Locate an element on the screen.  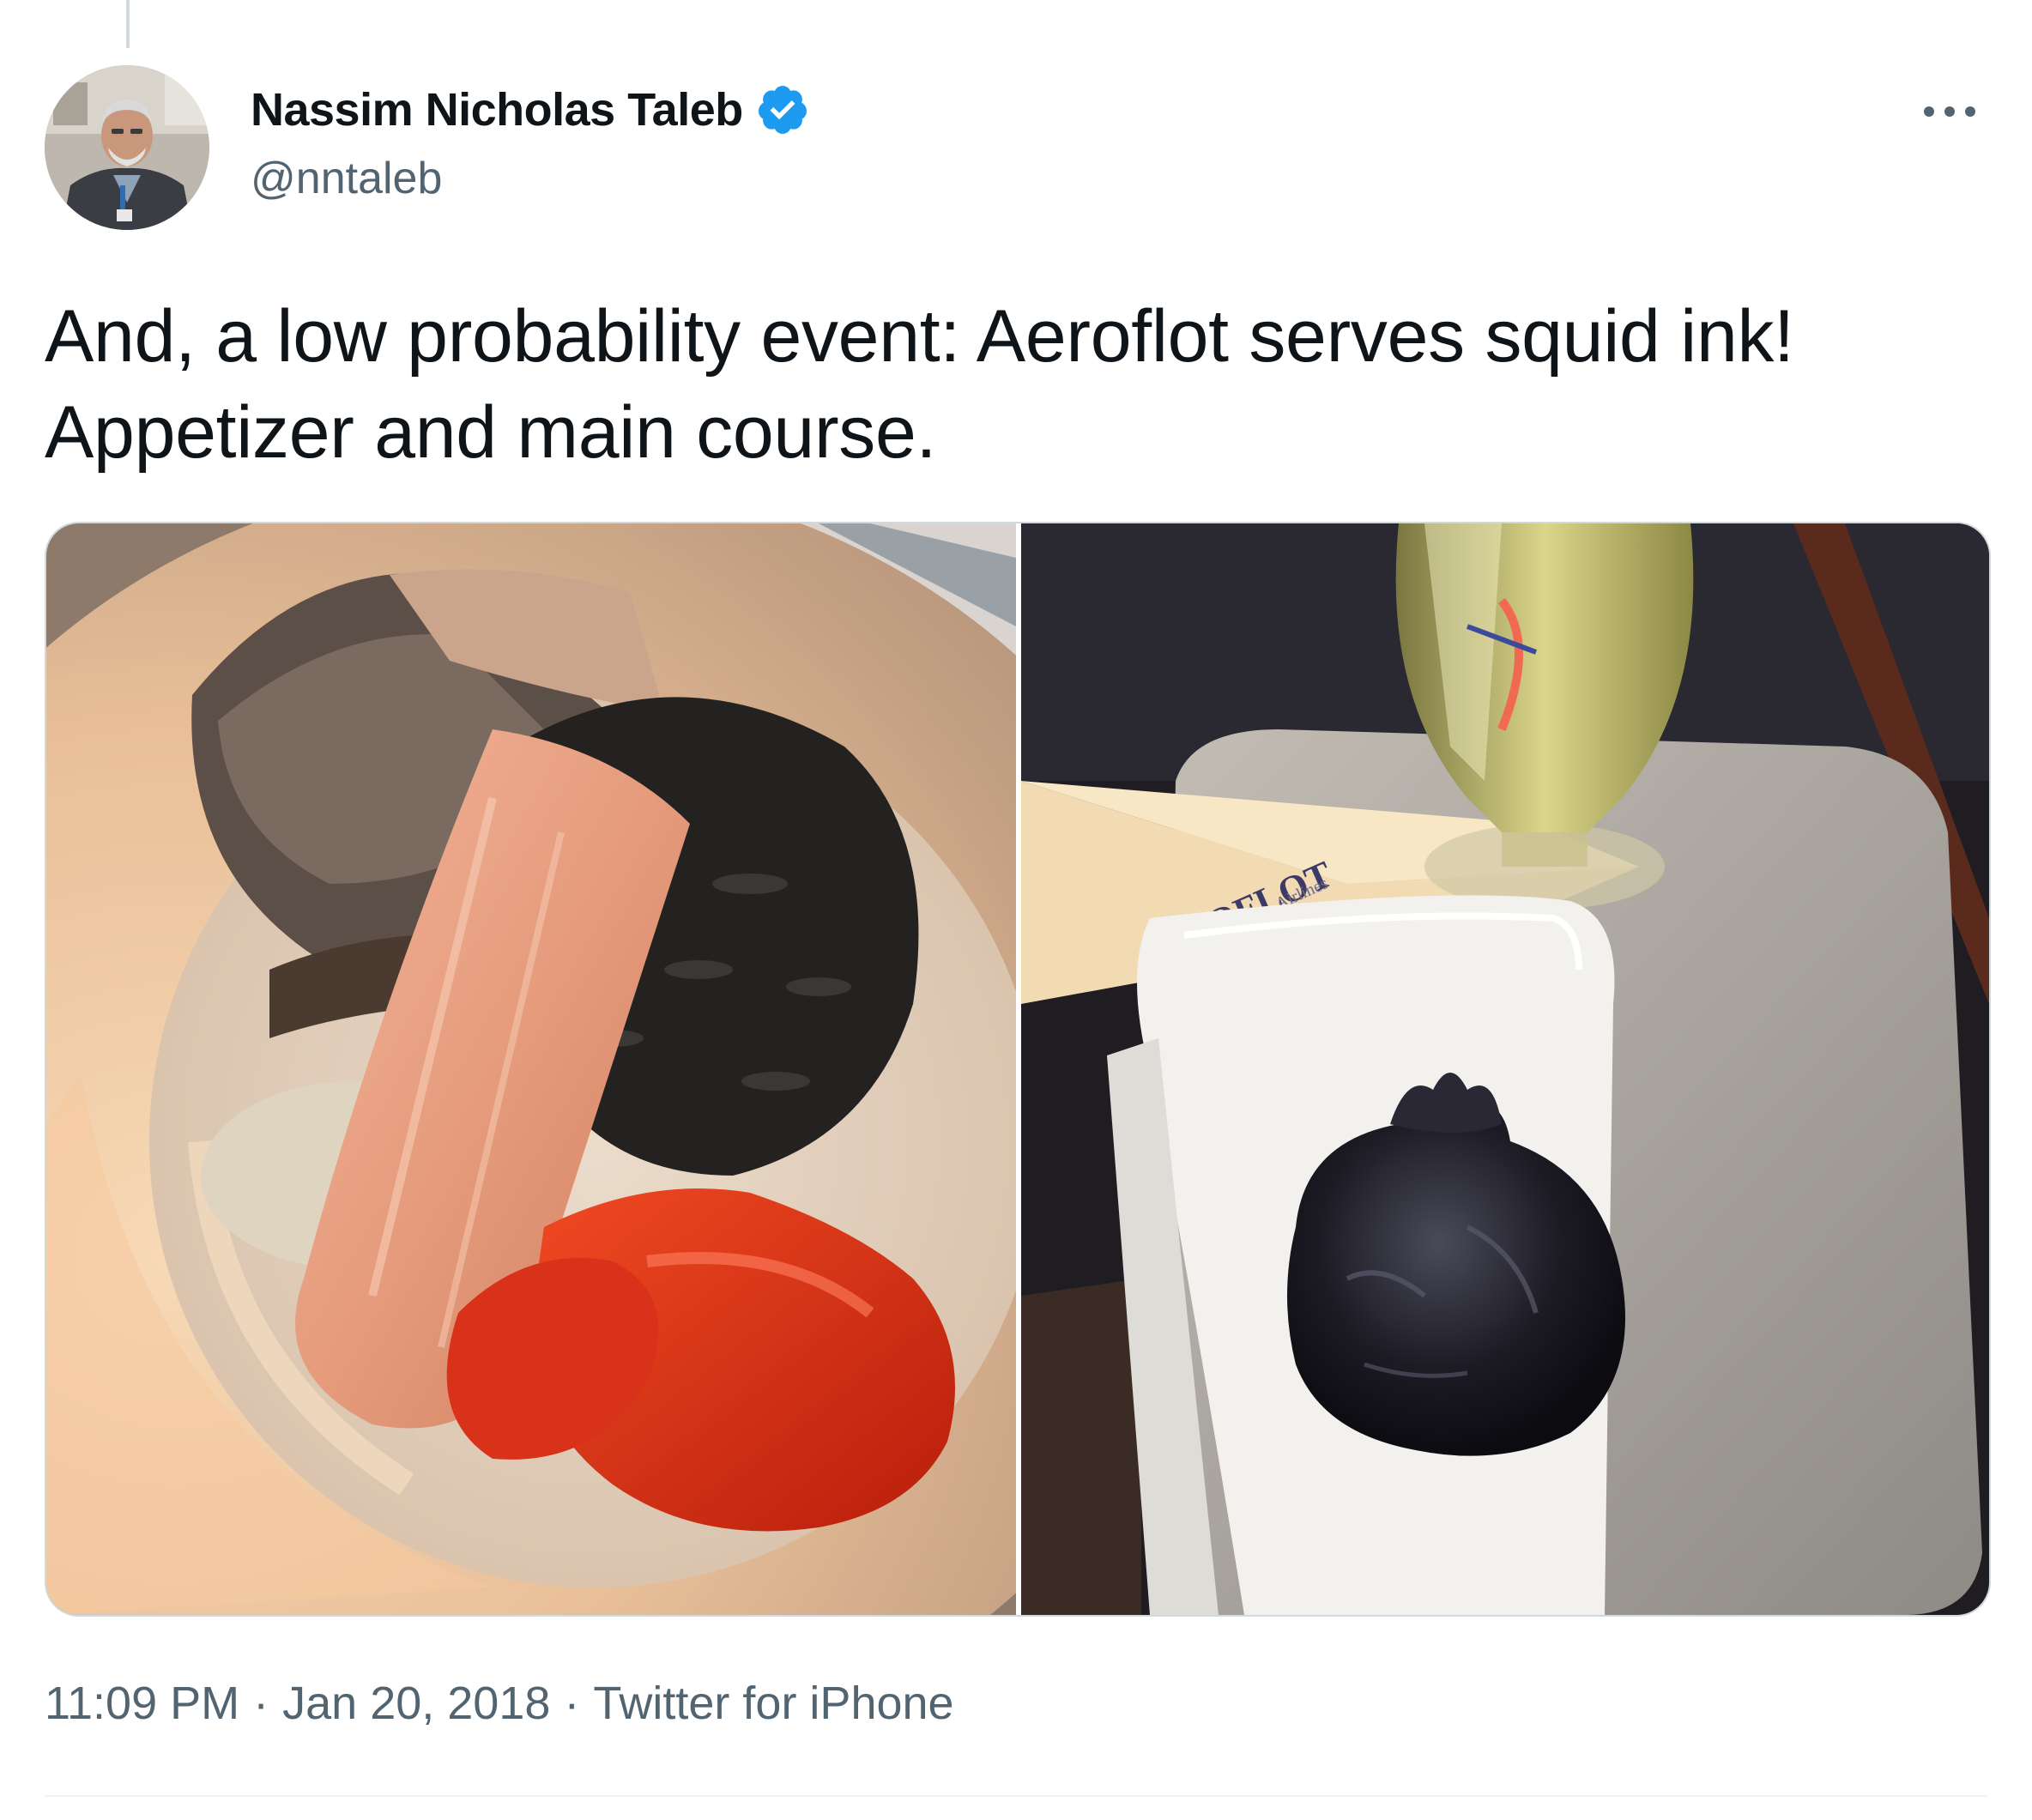
avatar-image is located at coordinates (127, 147).